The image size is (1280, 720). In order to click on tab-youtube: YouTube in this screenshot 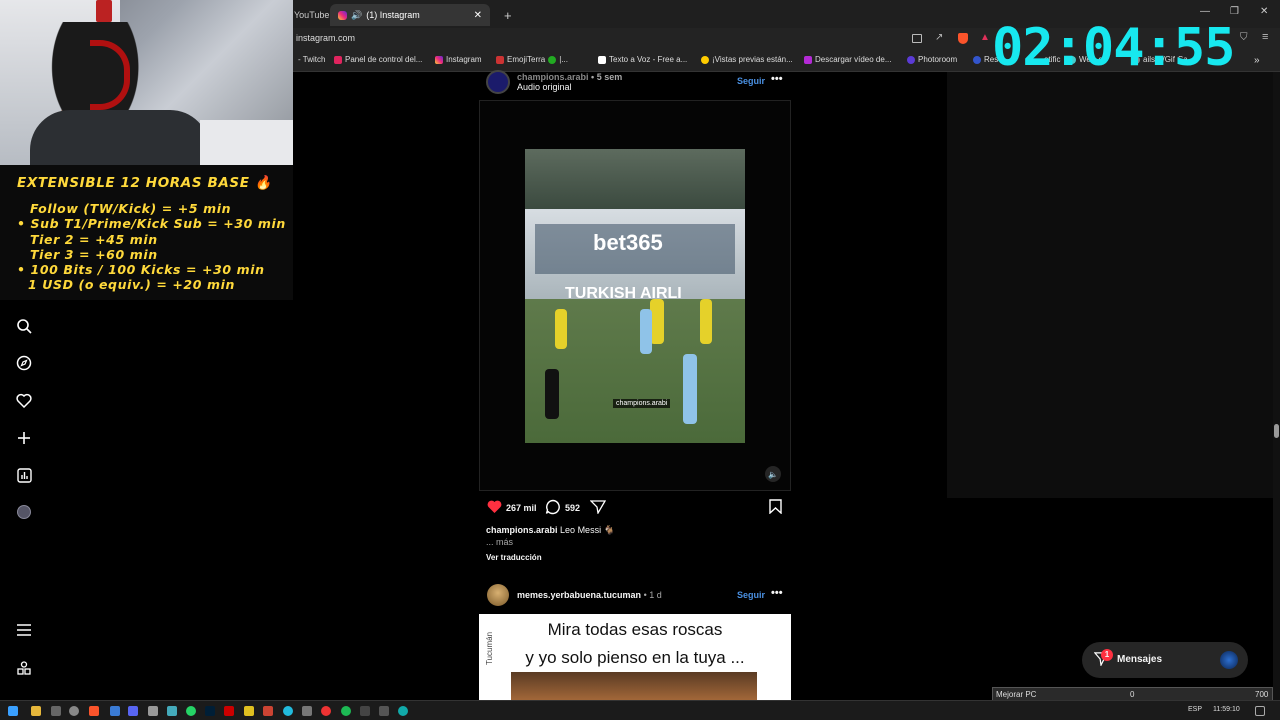, I will do `click(310, 15)`.